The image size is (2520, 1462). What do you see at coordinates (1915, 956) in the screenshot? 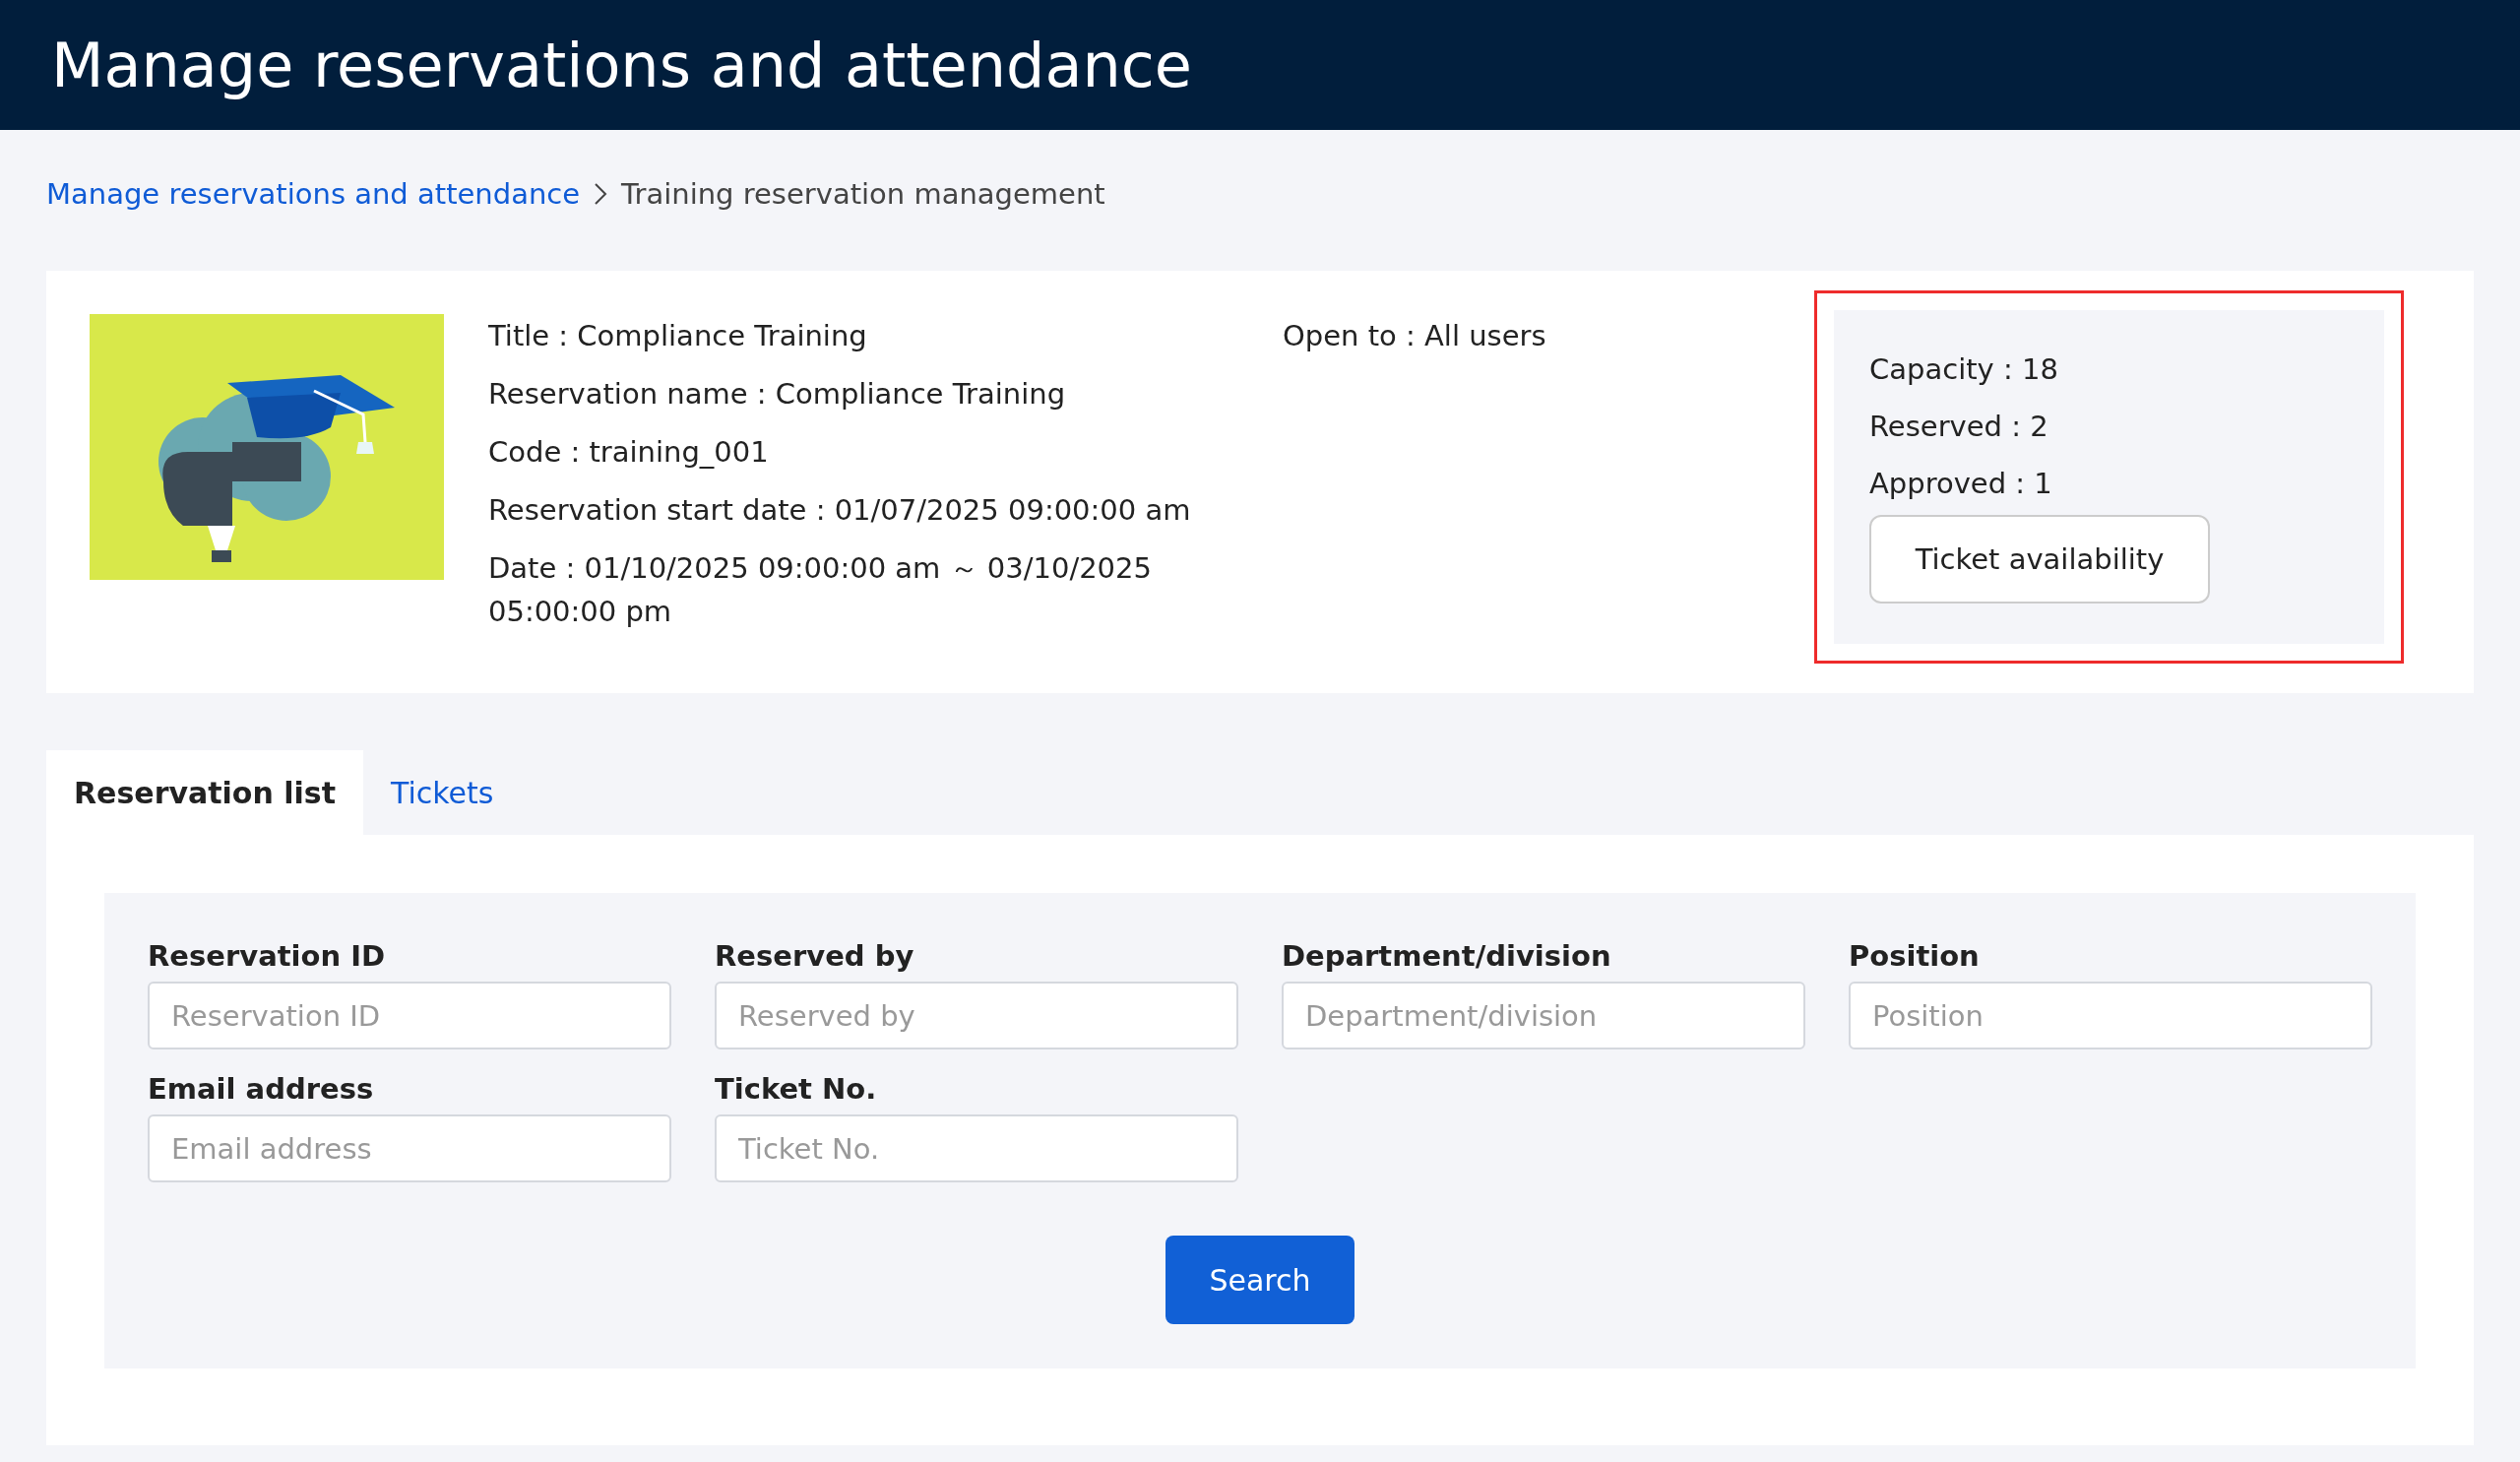
I see `field-label: Position` at bounding box center [1915, 956].